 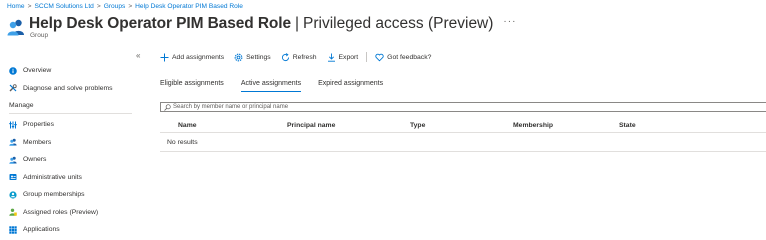 What do you see at coordinates (75, 230) in the screenshot?
I see `sidebar-item-applications: Applications` at bounding box center [75, 230].